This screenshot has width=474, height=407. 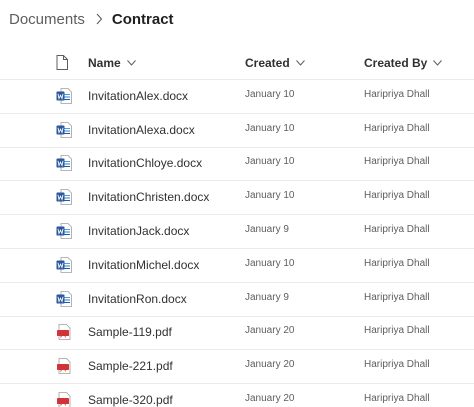 What do you see at coordinates (91, 19) in the screenshot?
I see `breadcrumb: Documents Contract` at bounding box center [91, 19].